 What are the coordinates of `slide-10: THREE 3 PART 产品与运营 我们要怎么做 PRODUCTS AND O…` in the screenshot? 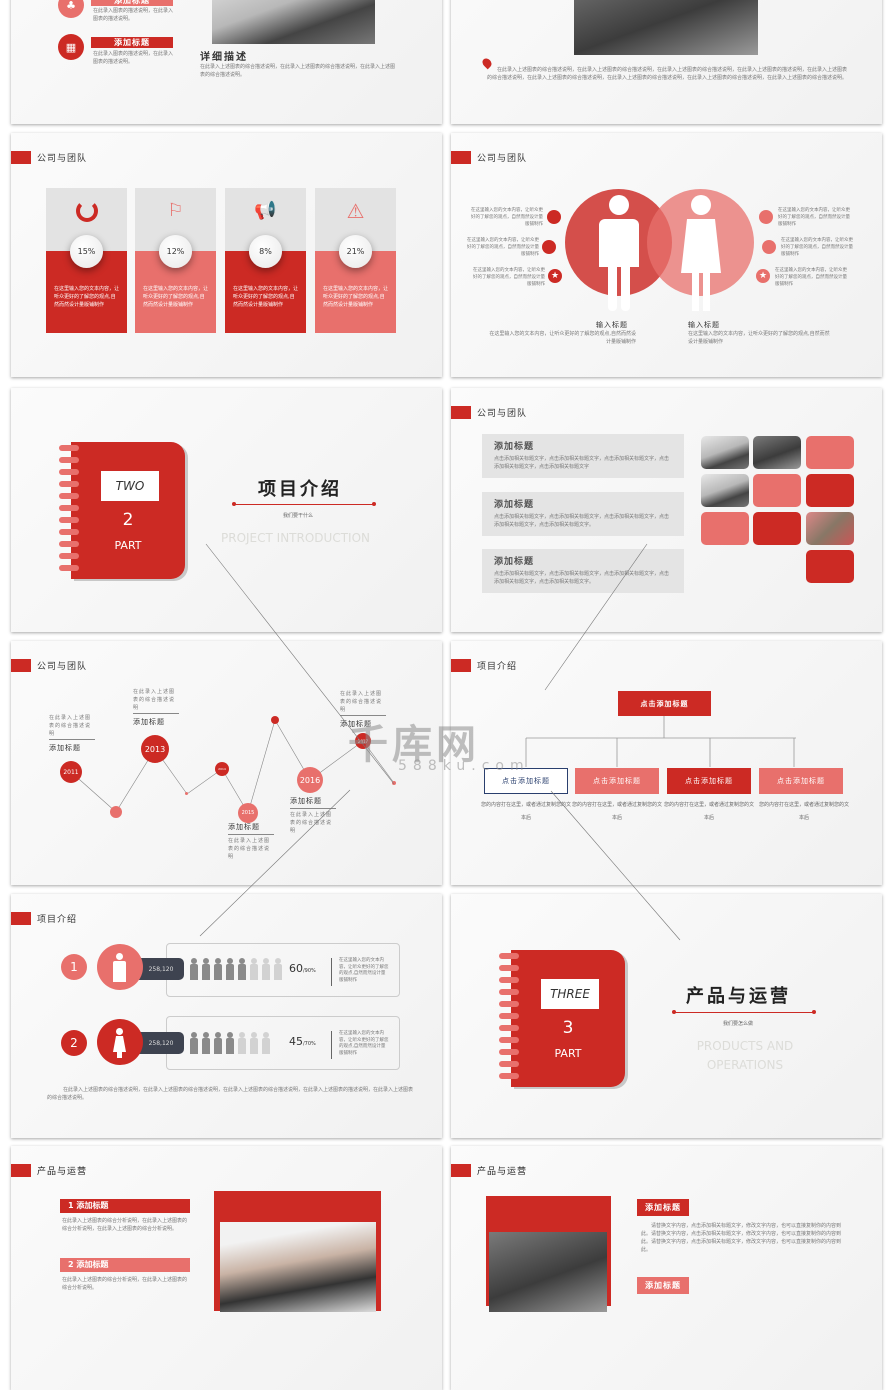 It's located at (666, 1016).